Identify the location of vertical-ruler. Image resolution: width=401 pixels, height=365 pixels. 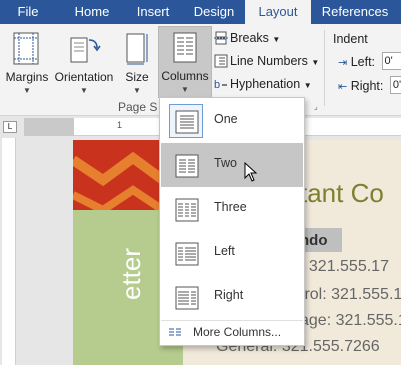
(9, 251).